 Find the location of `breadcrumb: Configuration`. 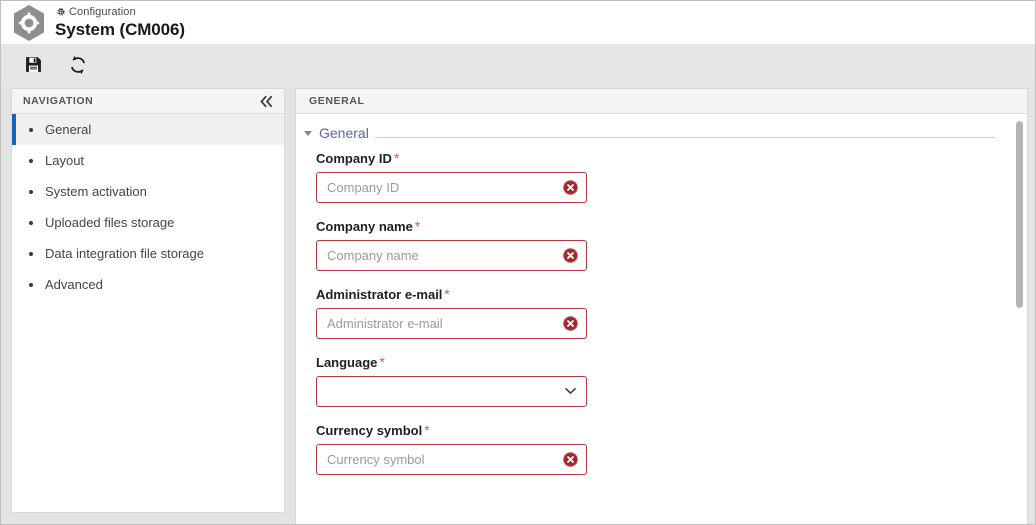

breadcrumb: Configuration is located at coordinates (120, 12).